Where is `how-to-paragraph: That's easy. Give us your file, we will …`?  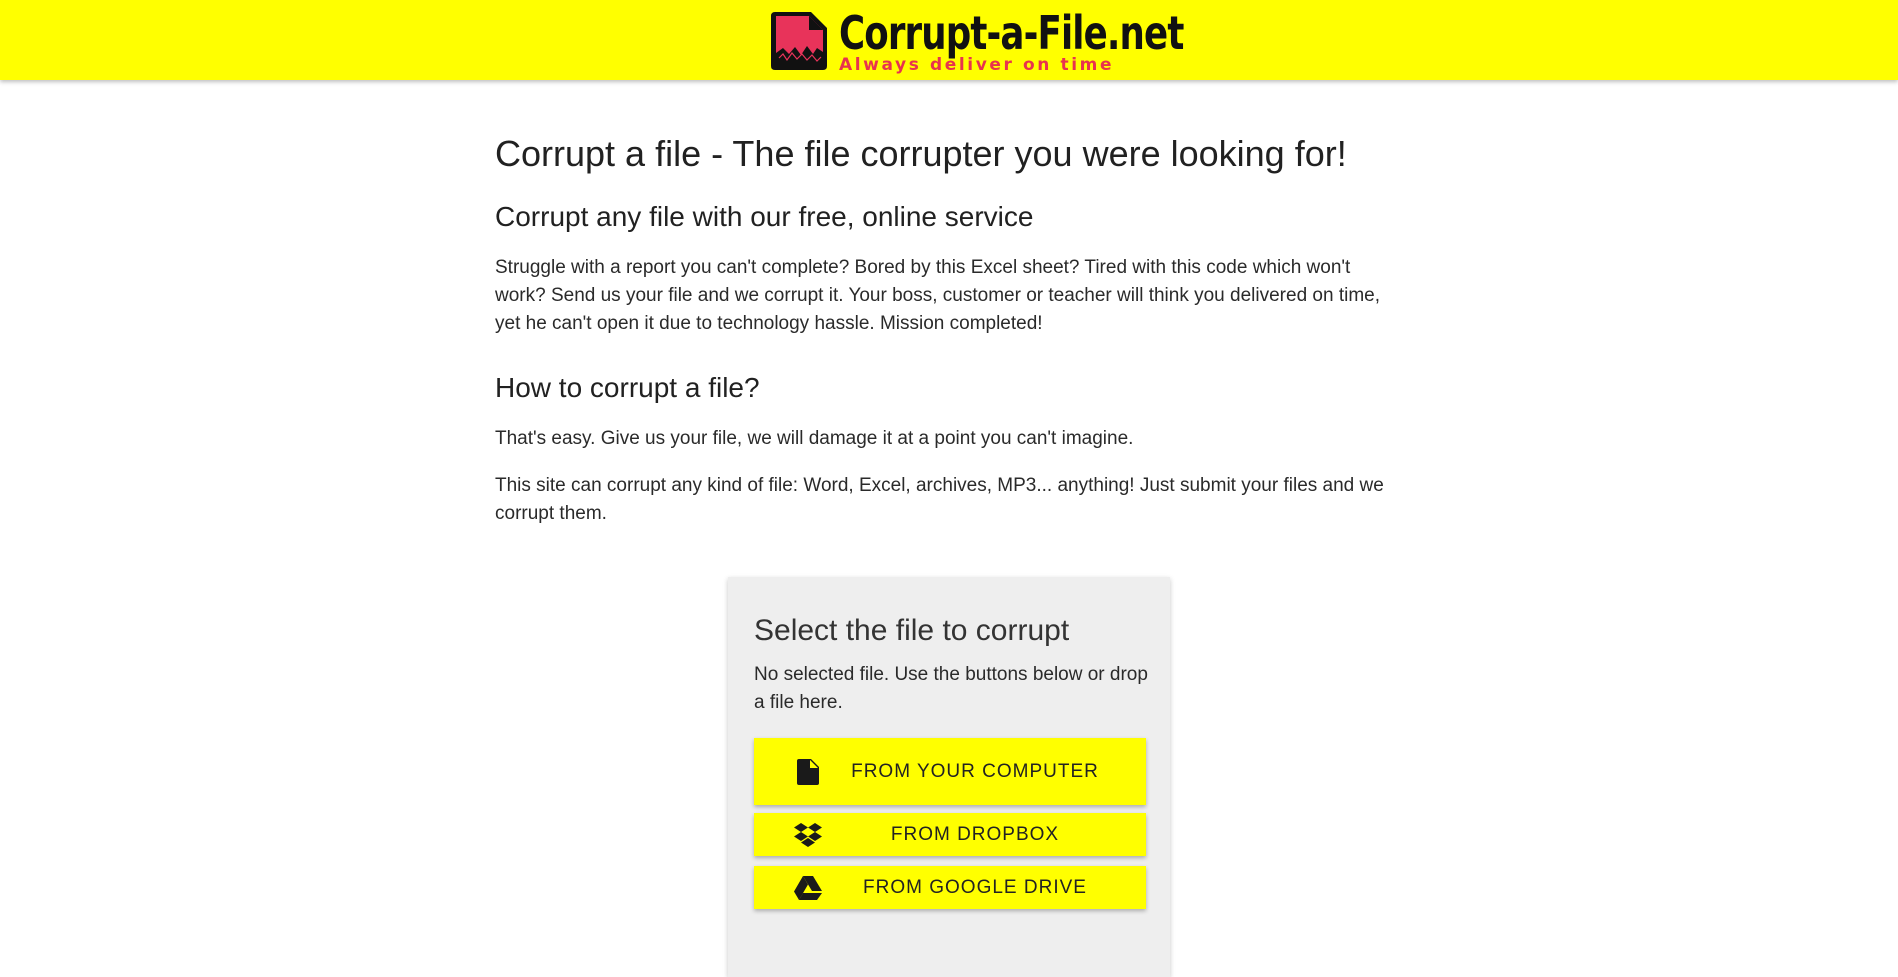 how-to-paragraph: That's easy. Give us your file, we will … is located at coordinates (814, 438).